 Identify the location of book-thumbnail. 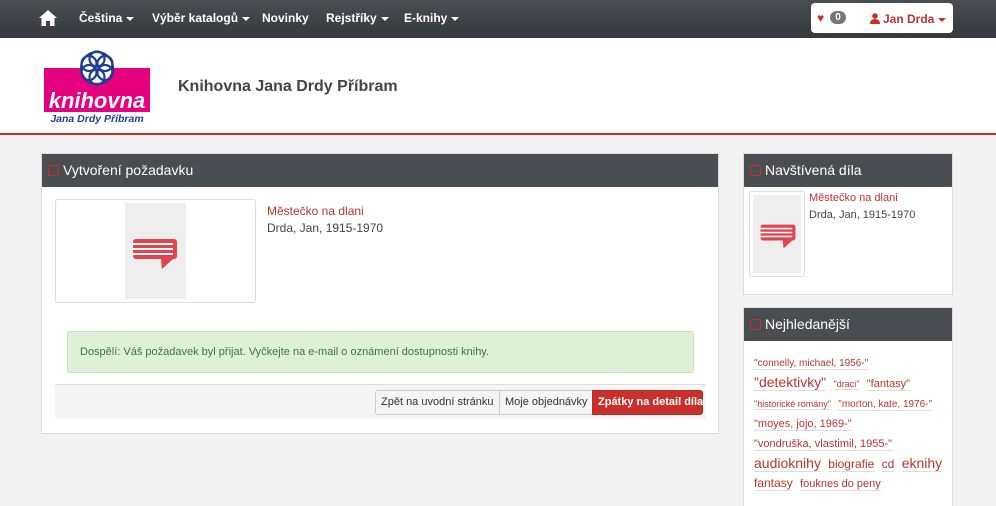
(155, 251).